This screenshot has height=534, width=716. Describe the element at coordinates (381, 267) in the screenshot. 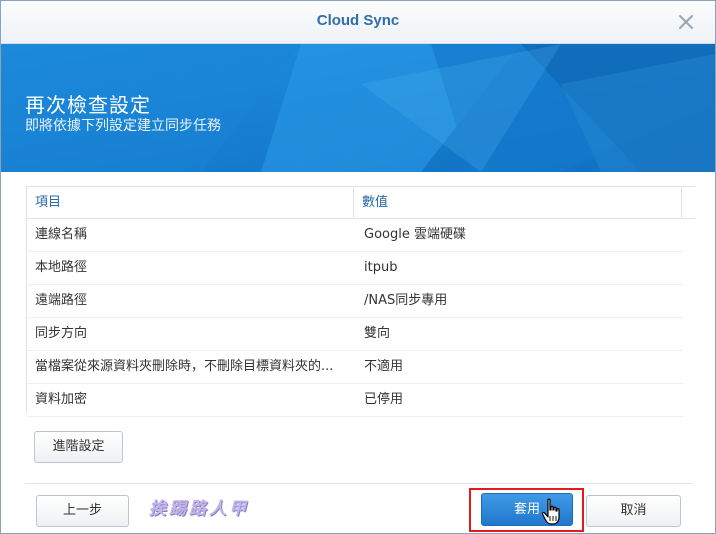

I see `row-value: itpub` at that location.